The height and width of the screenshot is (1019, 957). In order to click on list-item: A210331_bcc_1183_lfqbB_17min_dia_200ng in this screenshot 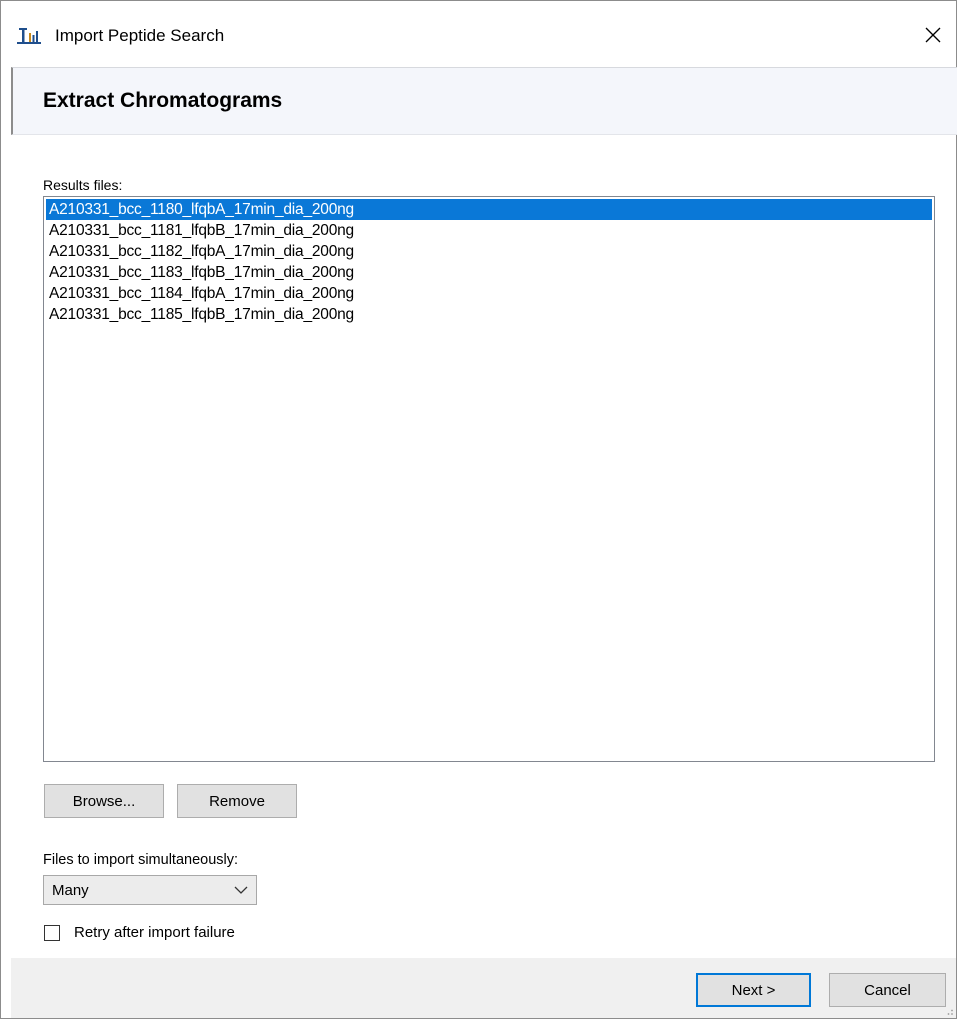, I will do `click(489, 272)`.